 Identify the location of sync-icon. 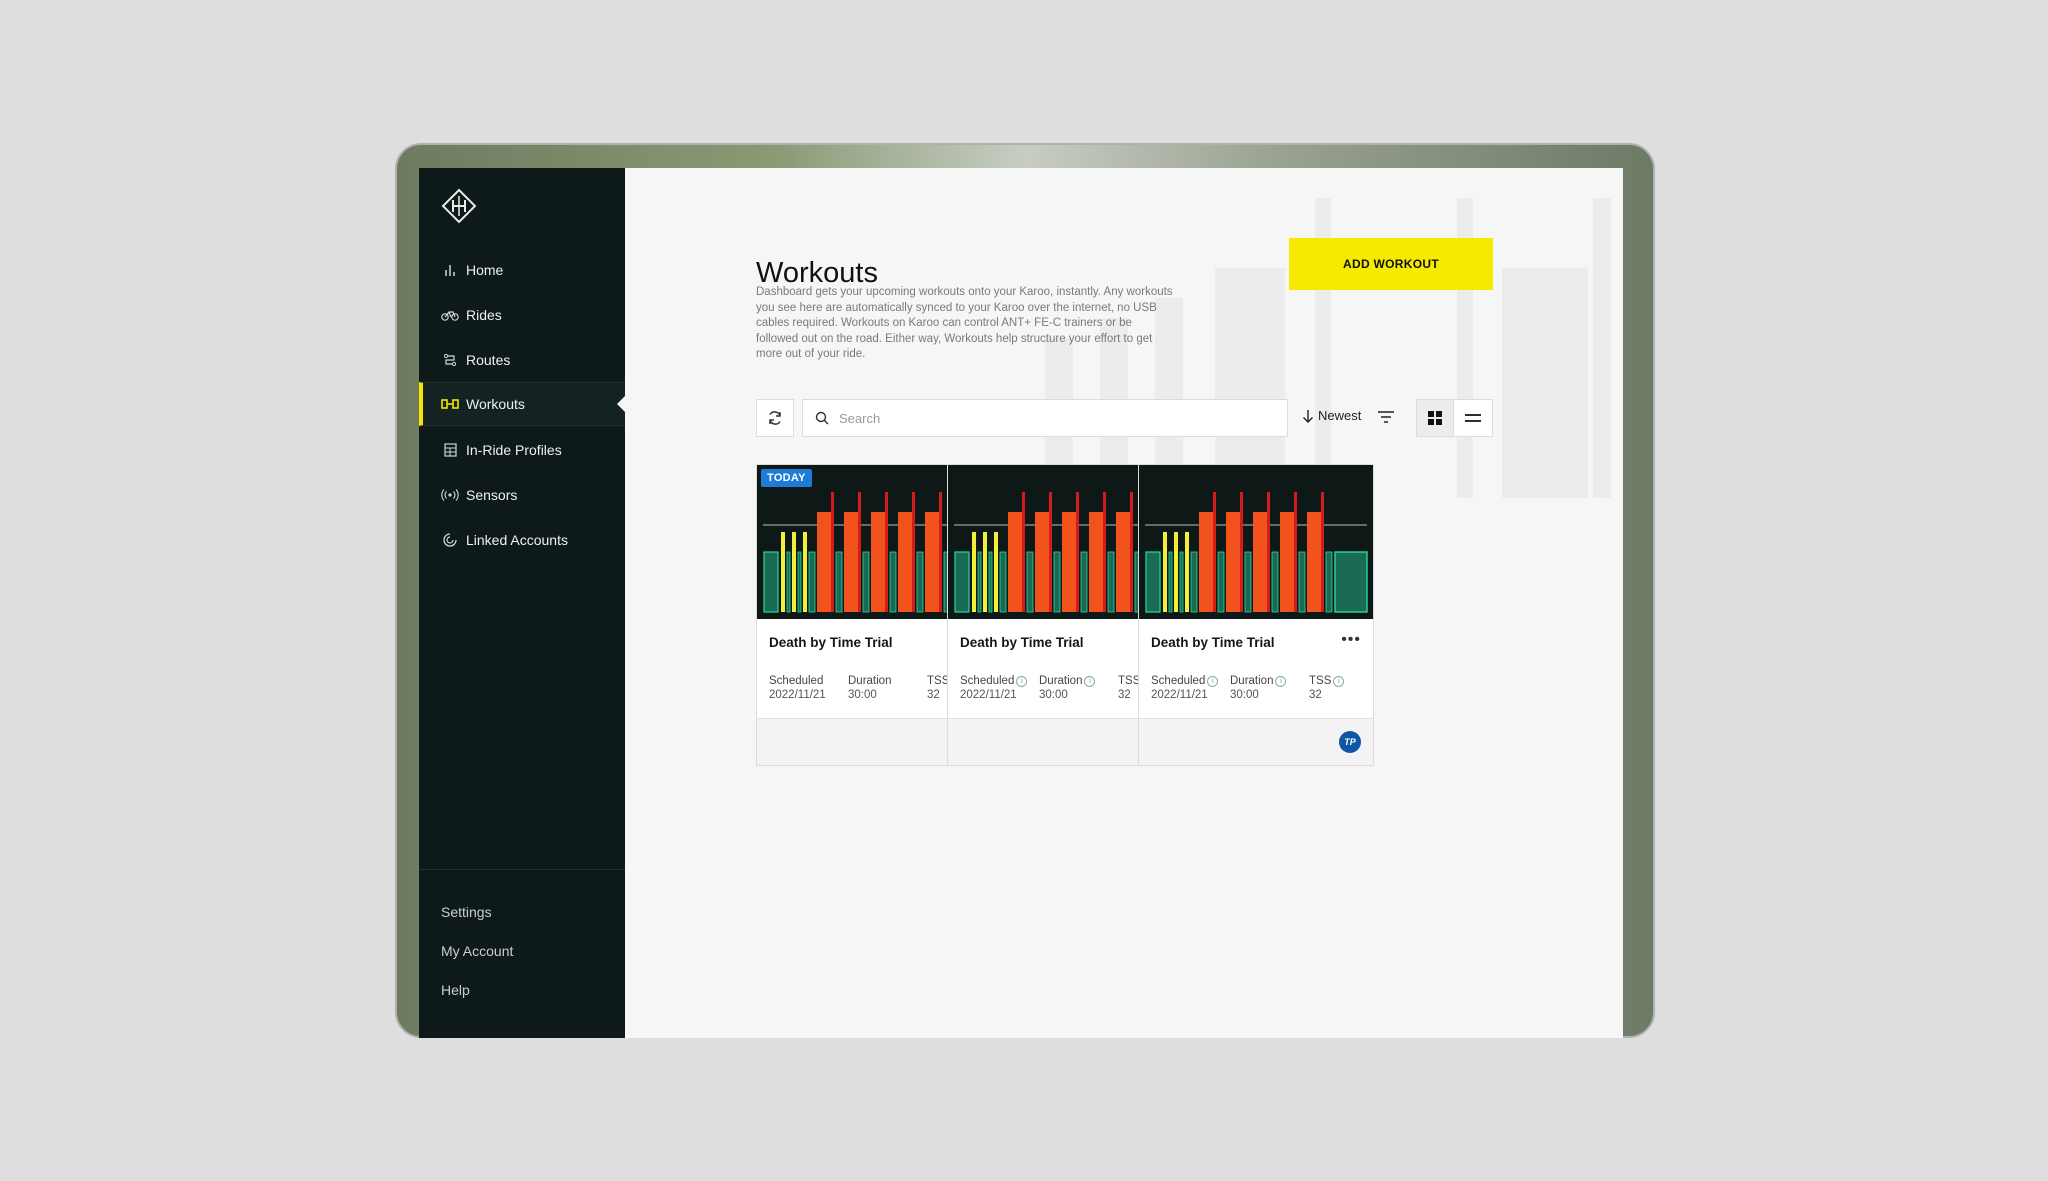
(775, 418).